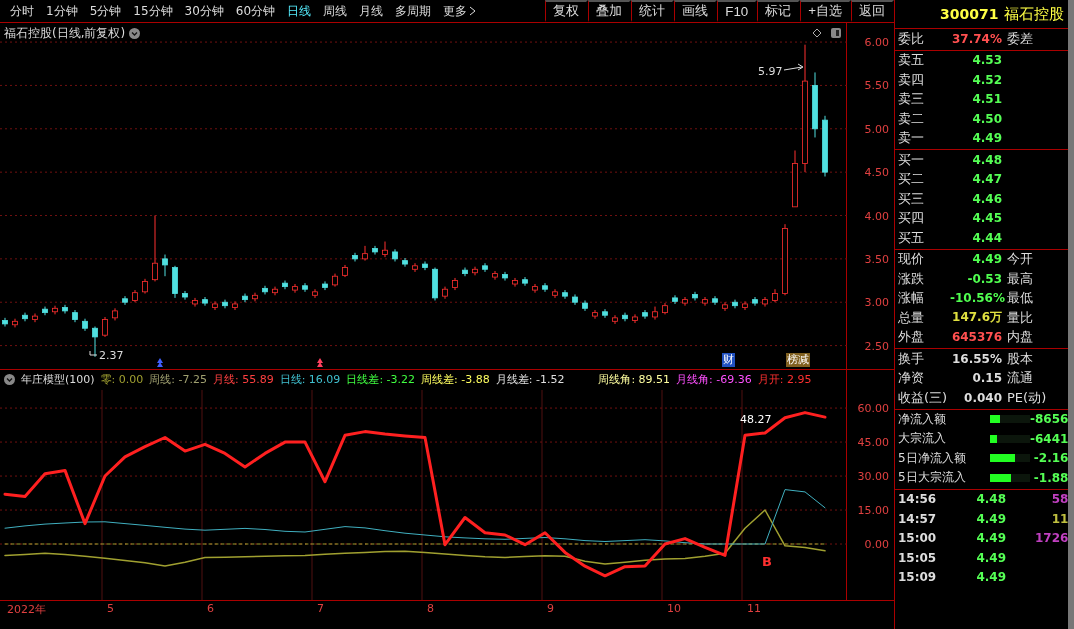 The width and height of the screenshot is (1074, 629). Describe the element at coordinates (153, 11) in the screenshot. I see `period-tab: 15分钟` at that location.